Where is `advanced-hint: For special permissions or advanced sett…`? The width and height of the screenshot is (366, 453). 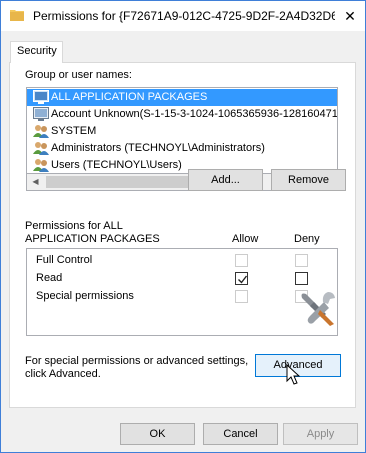
advanced-hint: For special permissions or advanced sett… is located at coordinates (137, 361).